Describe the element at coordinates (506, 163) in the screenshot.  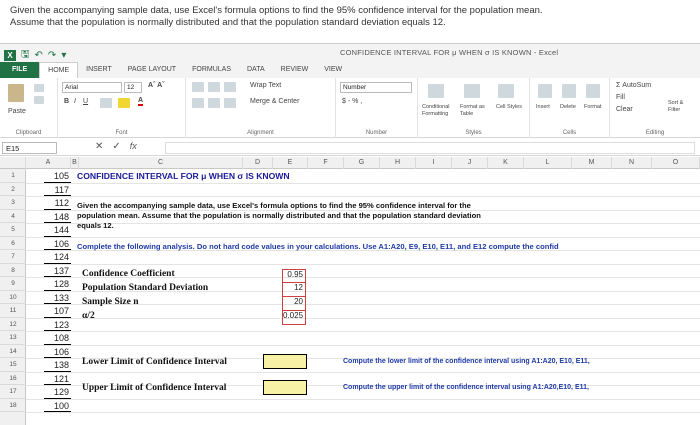
I see `column-header-k: K` at that location.